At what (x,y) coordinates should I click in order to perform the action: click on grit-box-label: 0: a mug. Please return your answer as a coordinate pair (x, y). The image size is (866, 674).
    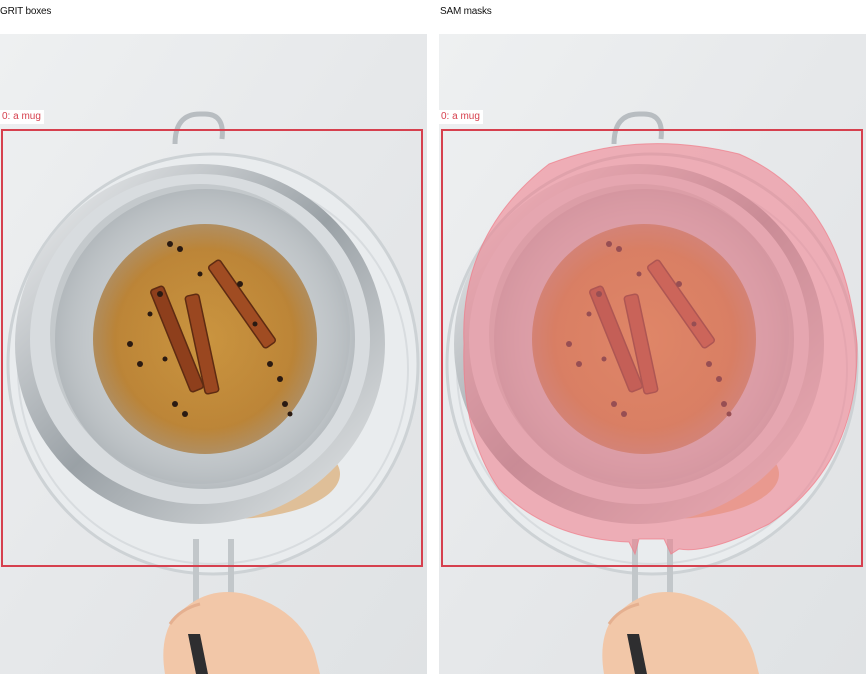
    Looking at the image, I should click on (22, 117).